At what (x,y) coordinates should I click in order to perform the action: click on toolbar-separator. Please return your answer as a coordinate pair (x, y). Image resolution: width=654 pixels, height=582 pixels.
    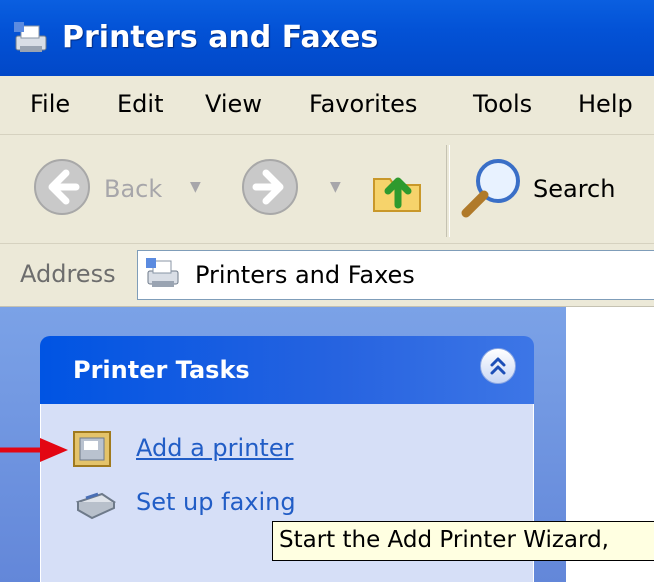
    Looking at the image, I should click on (448, 191).